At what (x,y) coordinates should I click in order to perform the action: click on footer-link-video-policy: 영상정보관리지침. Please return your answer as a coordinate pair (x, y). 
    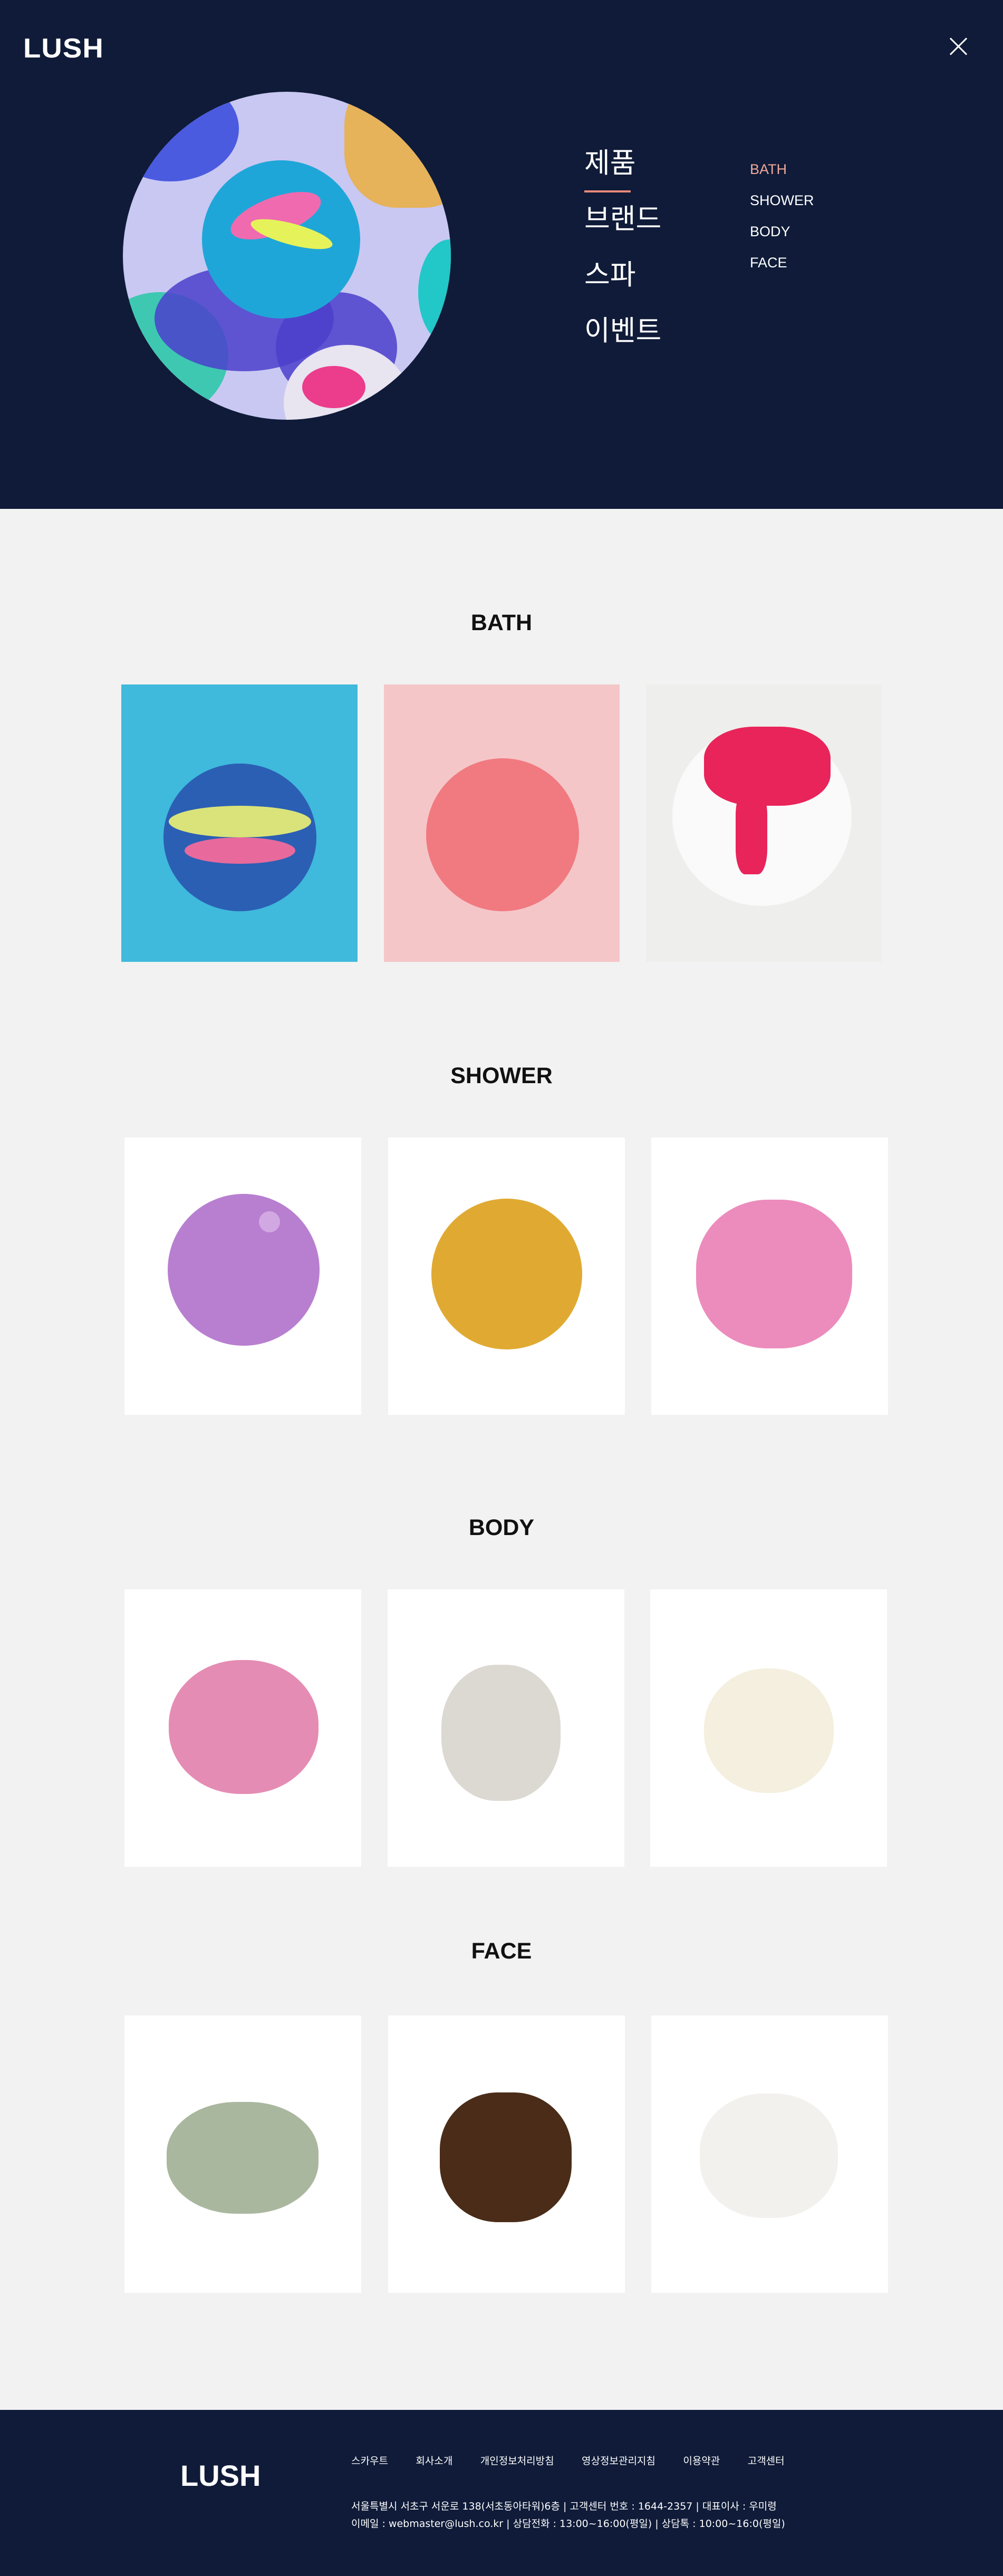
    Looking at the image, I should click on (618, 2461).